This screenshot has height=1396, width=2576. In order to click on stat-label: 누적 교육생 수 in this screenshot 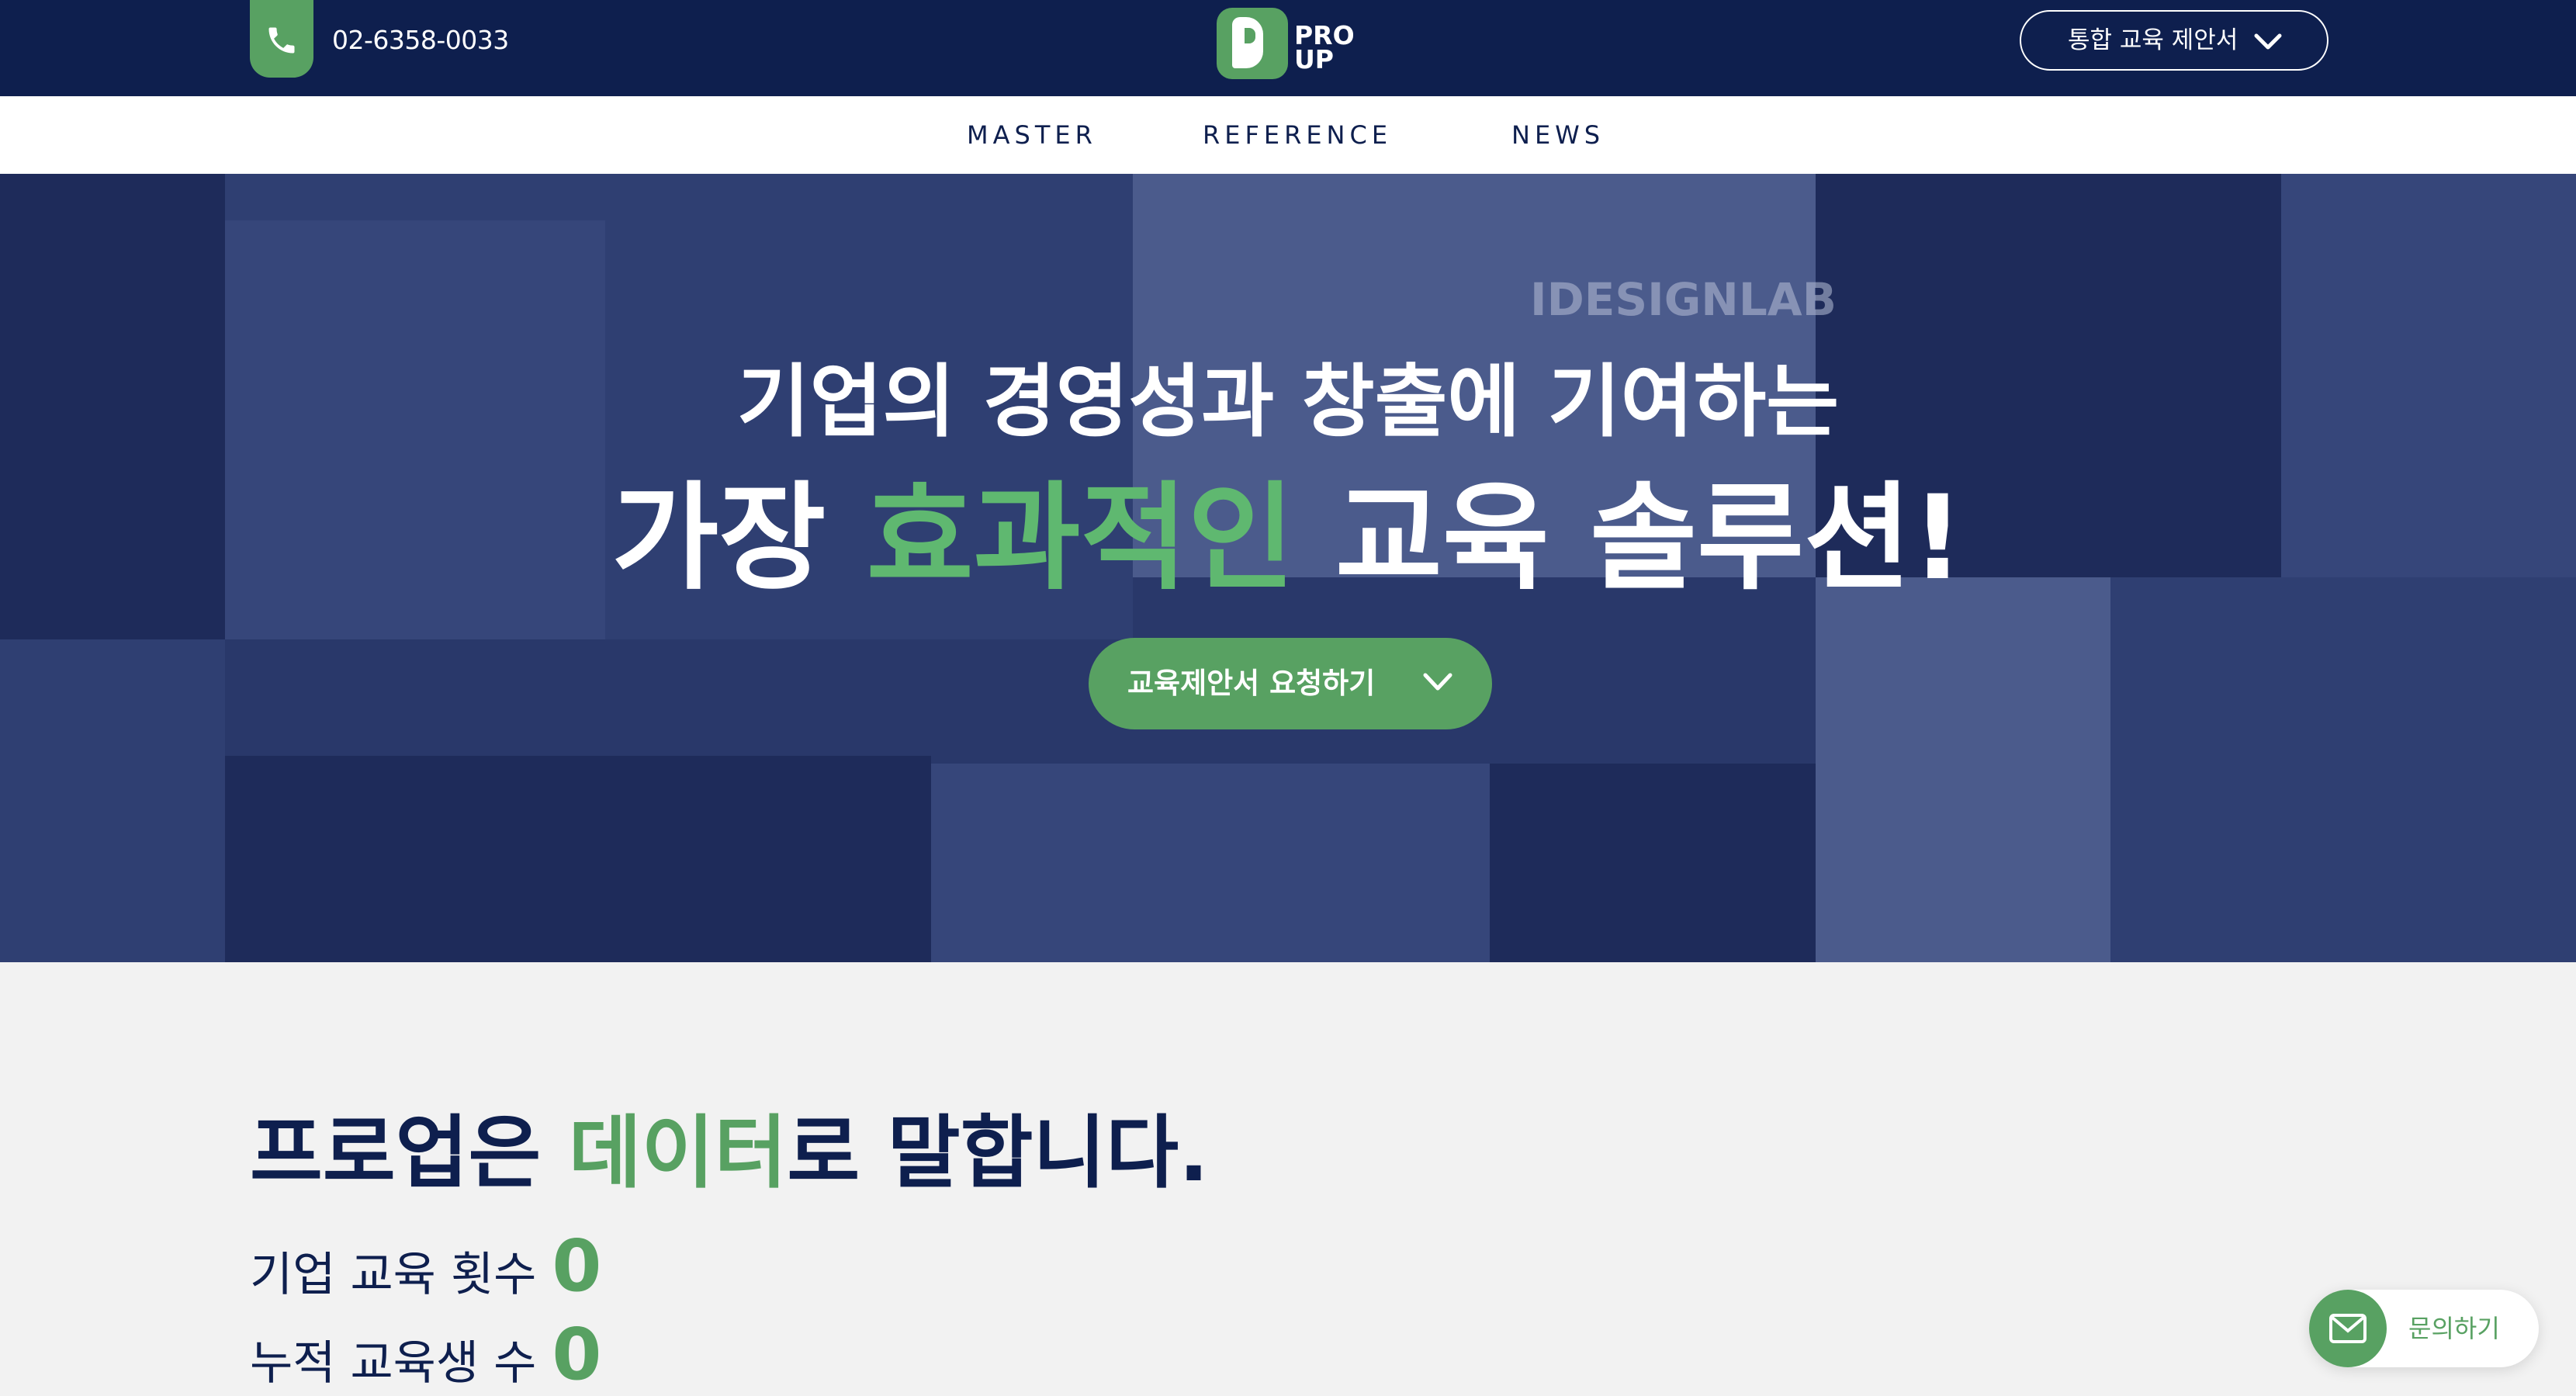, I will do `click(393, 1363)`.